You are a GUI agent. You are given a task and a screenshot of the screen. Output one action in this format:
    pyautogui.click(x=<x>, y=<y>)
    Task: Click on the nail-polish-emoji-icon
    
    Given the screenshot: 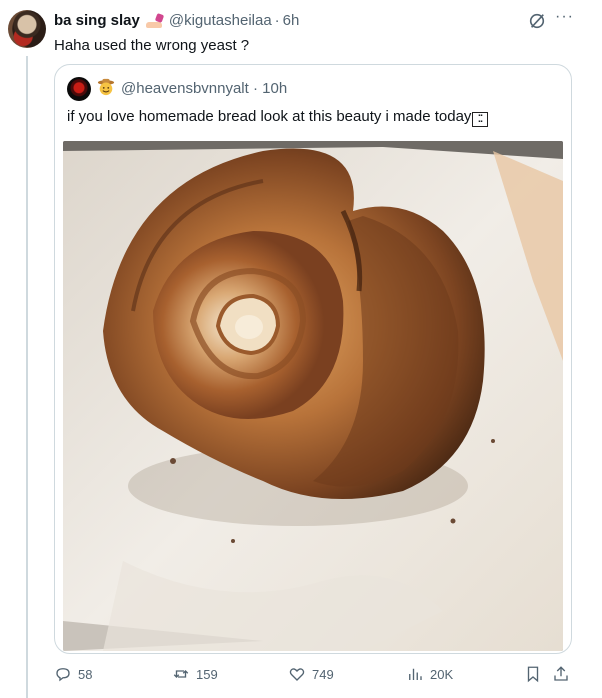 What is the action you would take?
    pyautogui.click(x=154, y=21)
    